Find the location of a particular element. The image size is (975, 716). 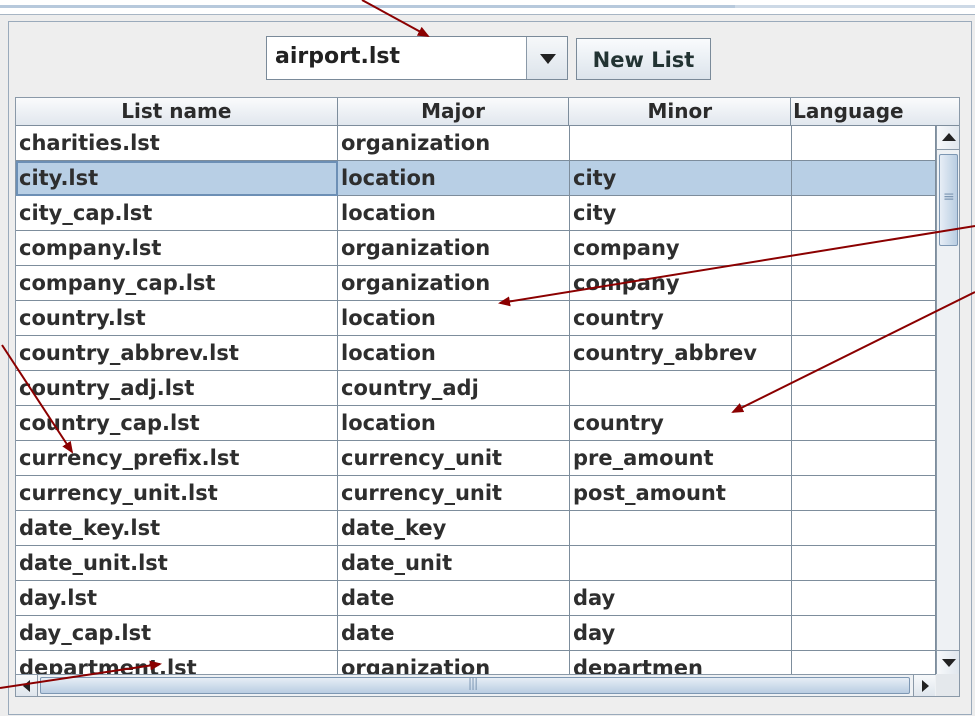

column-header-list-name: List name is located at coordinates (177, 112).